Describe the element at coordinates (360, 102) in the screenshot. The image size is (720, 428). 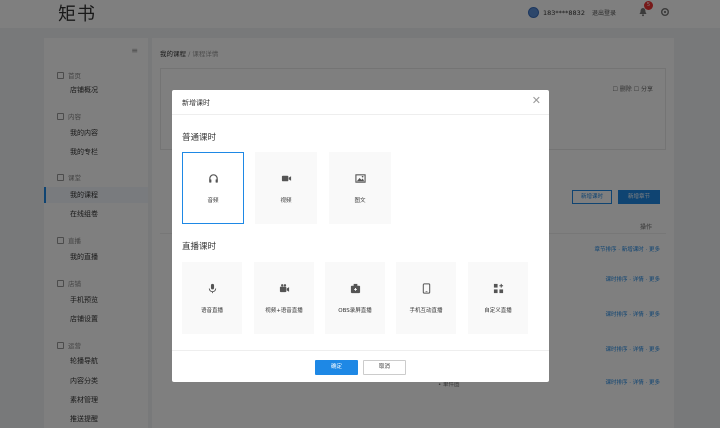
I see `modal-header: 新增课时 ✕` at that location.